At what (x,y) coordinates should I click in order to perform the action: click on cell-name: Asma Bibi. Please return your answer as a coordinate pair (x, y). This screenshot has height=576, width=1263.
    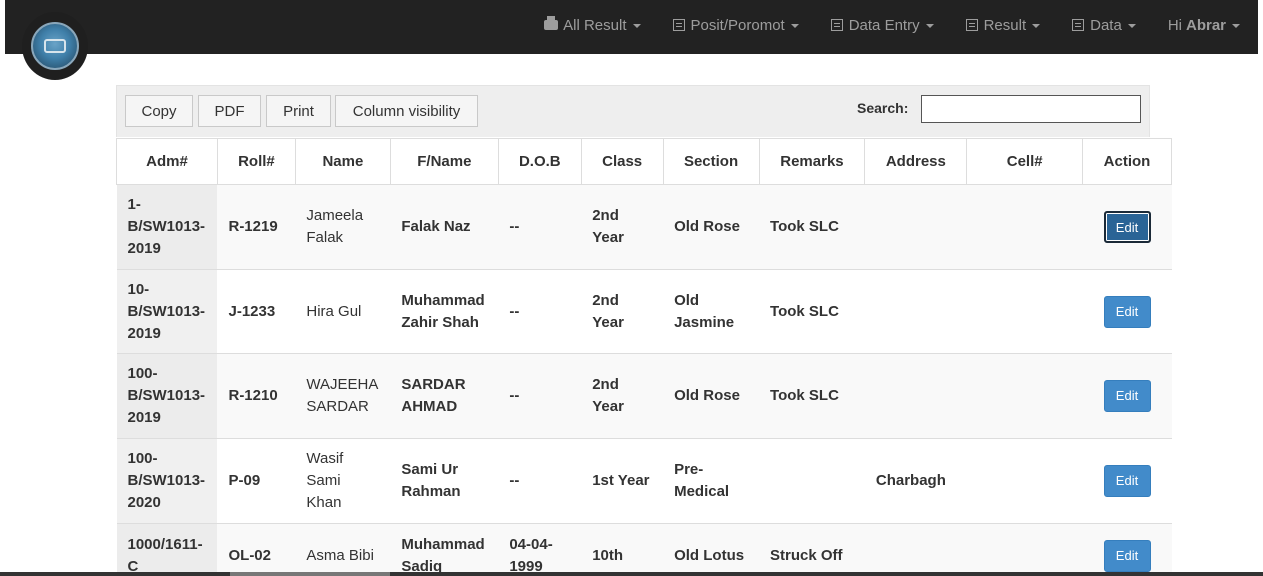
    Looking at the image, I should click on (343, 549).